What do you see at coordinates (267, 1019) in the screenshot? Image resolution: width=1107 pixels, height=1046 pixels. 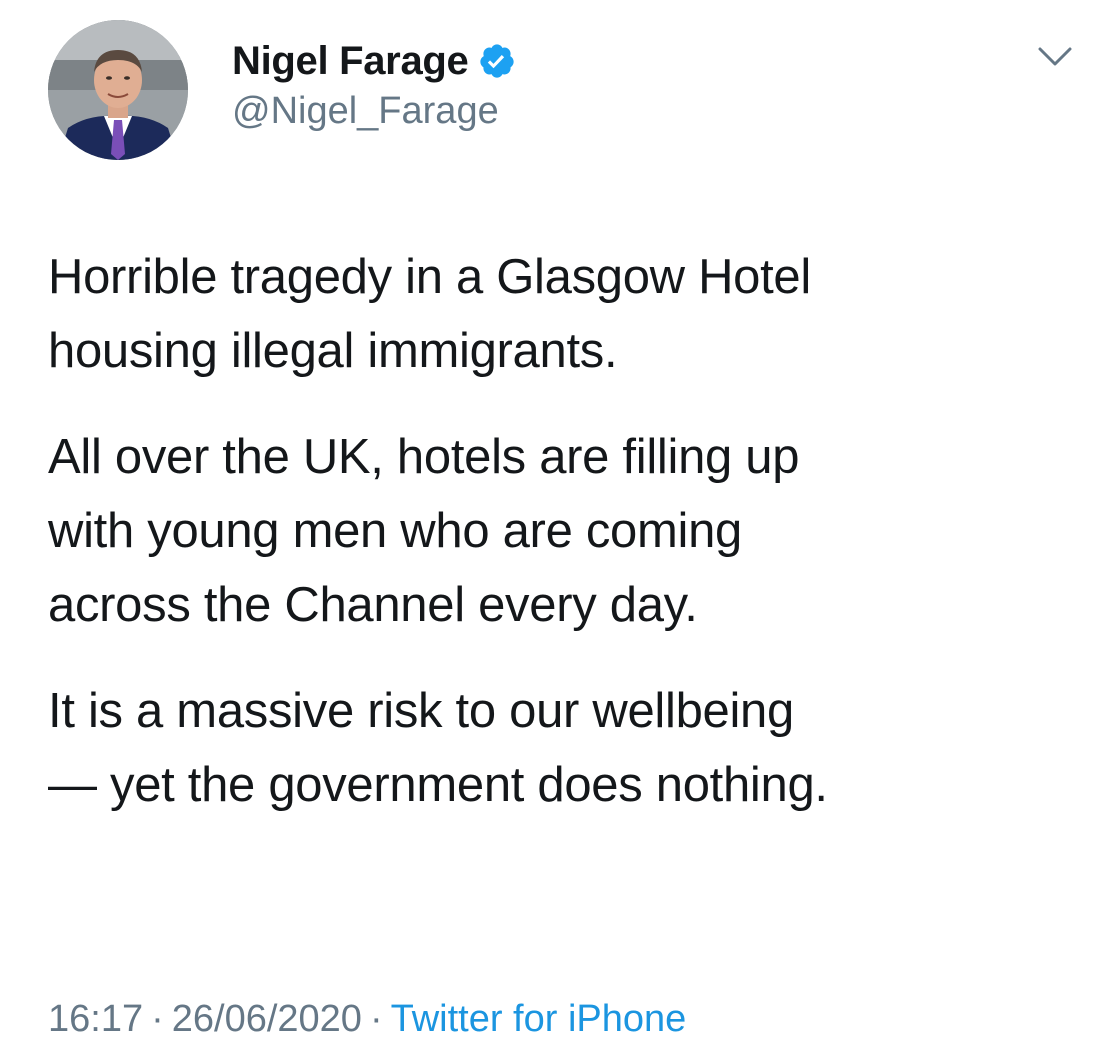 I see `tweet-date: 26/06/2020` at bounding box center [267, 1019].